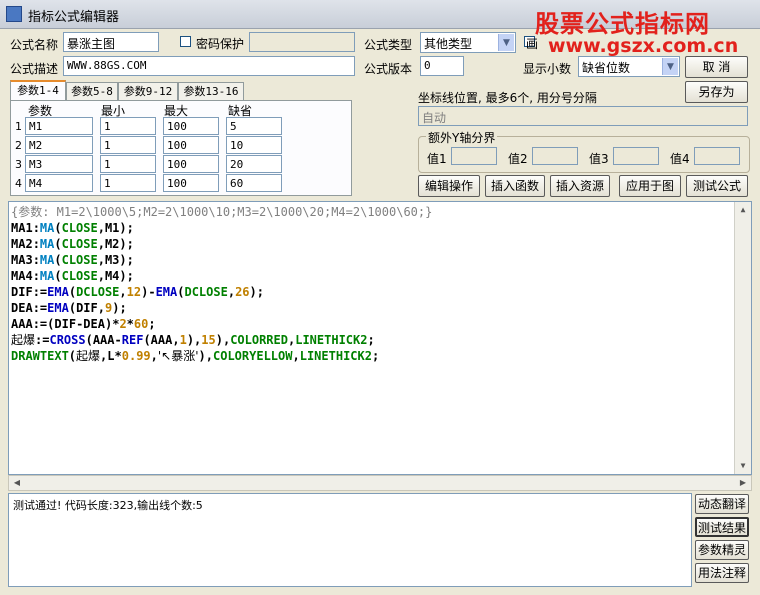 The width and height of the screenshot is (760, 595). What do you see at coordinates (74, 17) in the screenshot?
I see `window-title: 指标公式编辑器` at bounding box center [74, 17].